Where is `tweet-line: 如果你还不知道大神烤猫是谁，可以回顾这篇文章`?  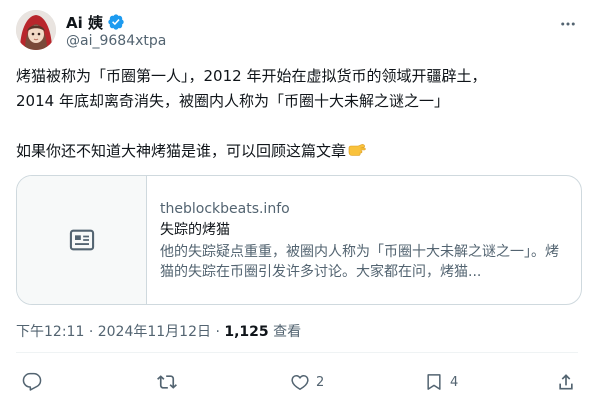
tweet-line: 如果你还不知道大神烤猫是谁，可以回顾这篇文章 is located at coordinates (181, 151).